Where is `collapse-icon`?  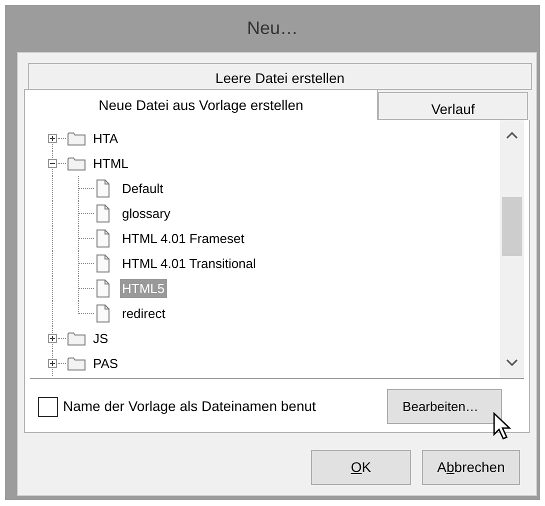 collapse-icon is located at coordinates (52, 163).